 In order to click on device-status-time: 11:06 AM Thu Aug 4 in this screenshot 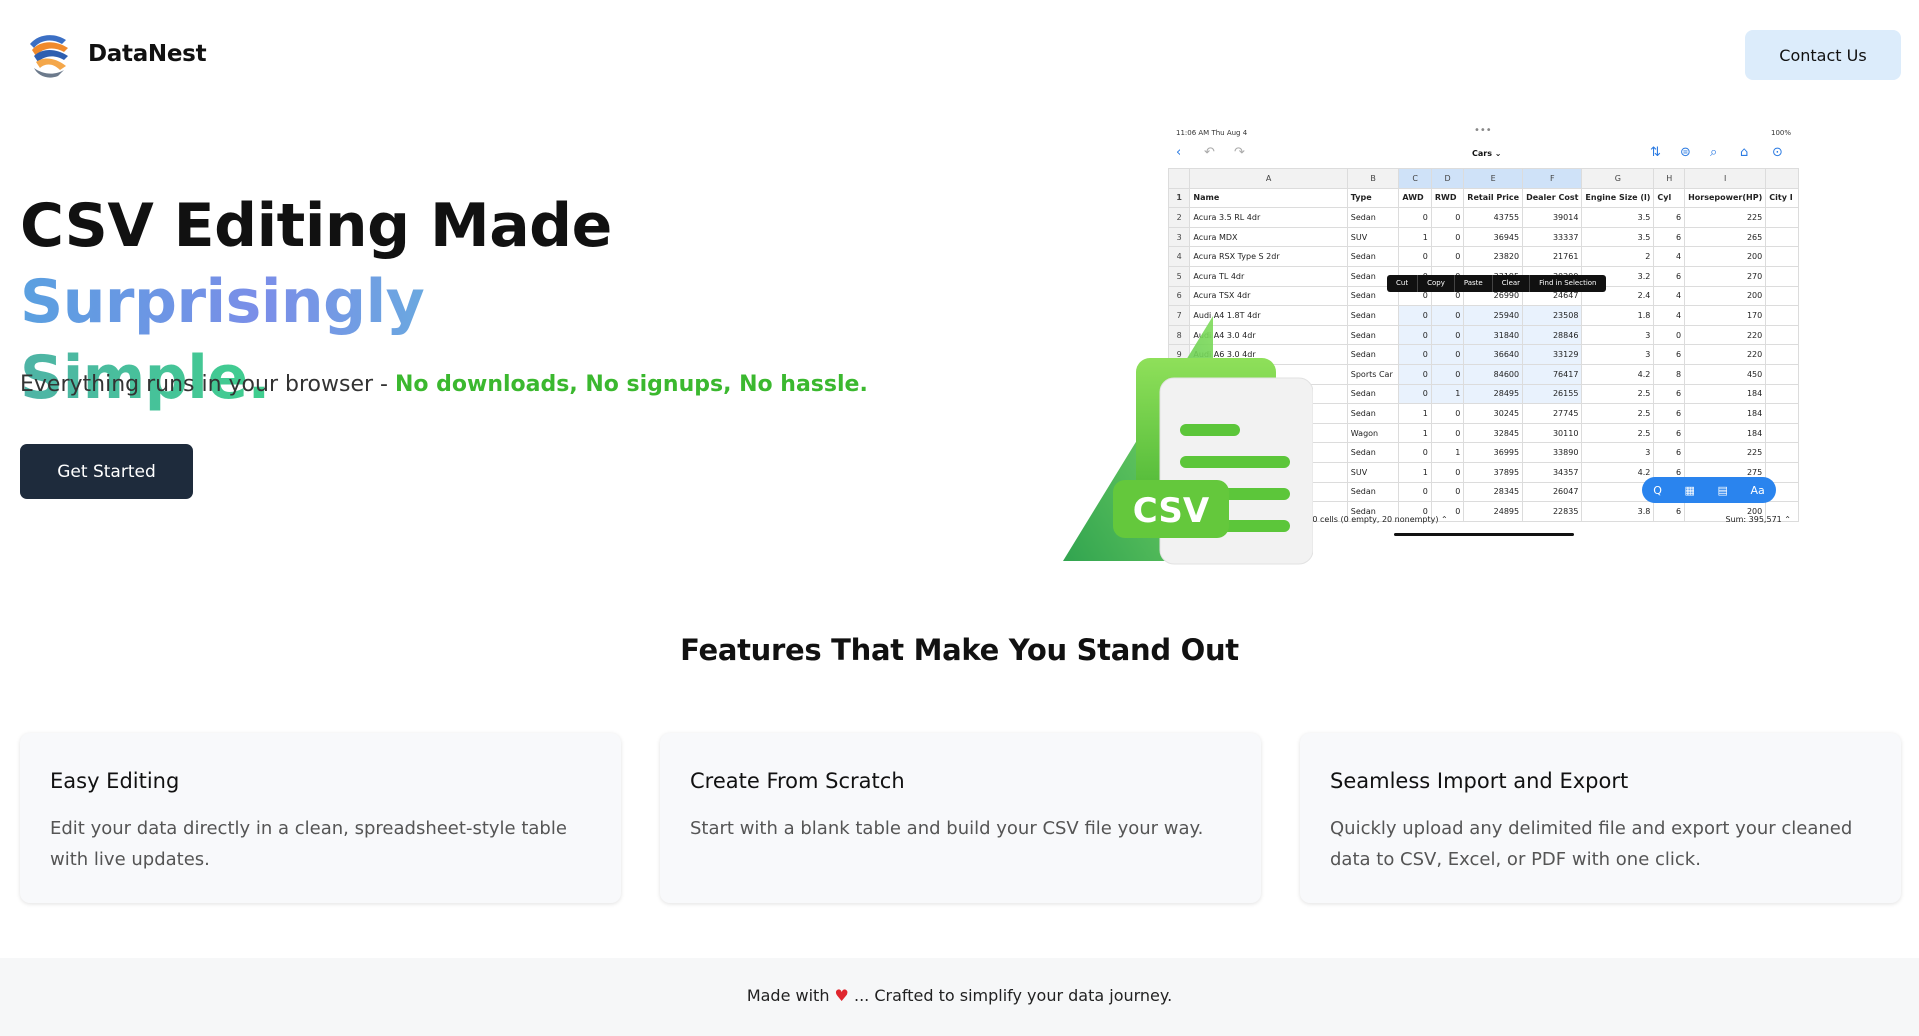, I will do `click(1212, 133)`.